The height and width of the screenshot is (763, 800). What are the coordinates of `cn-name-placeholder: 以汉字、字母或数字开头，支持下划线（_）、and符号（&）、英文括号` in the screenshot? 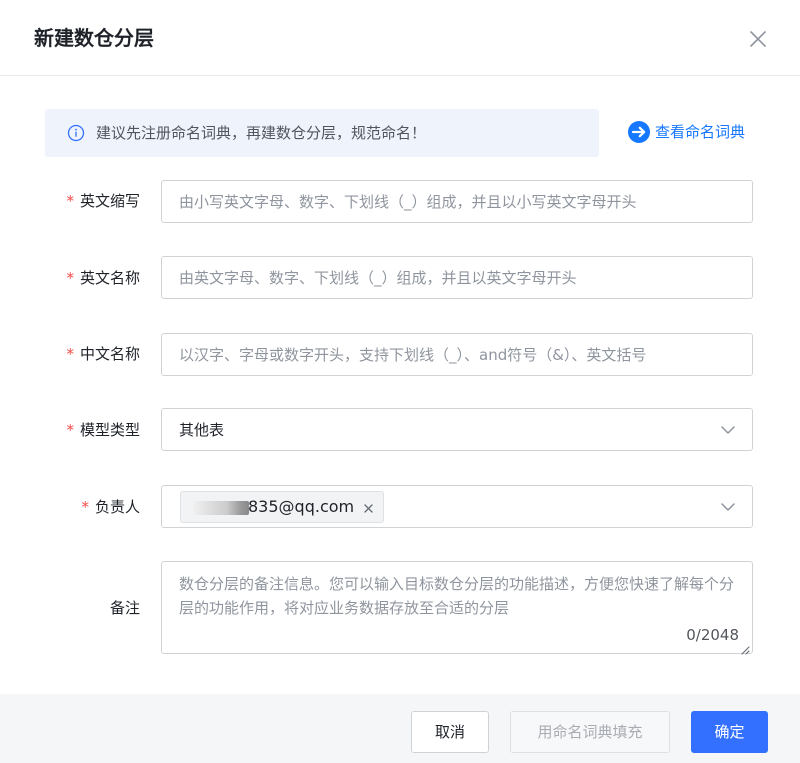 It's located at (413, 355).